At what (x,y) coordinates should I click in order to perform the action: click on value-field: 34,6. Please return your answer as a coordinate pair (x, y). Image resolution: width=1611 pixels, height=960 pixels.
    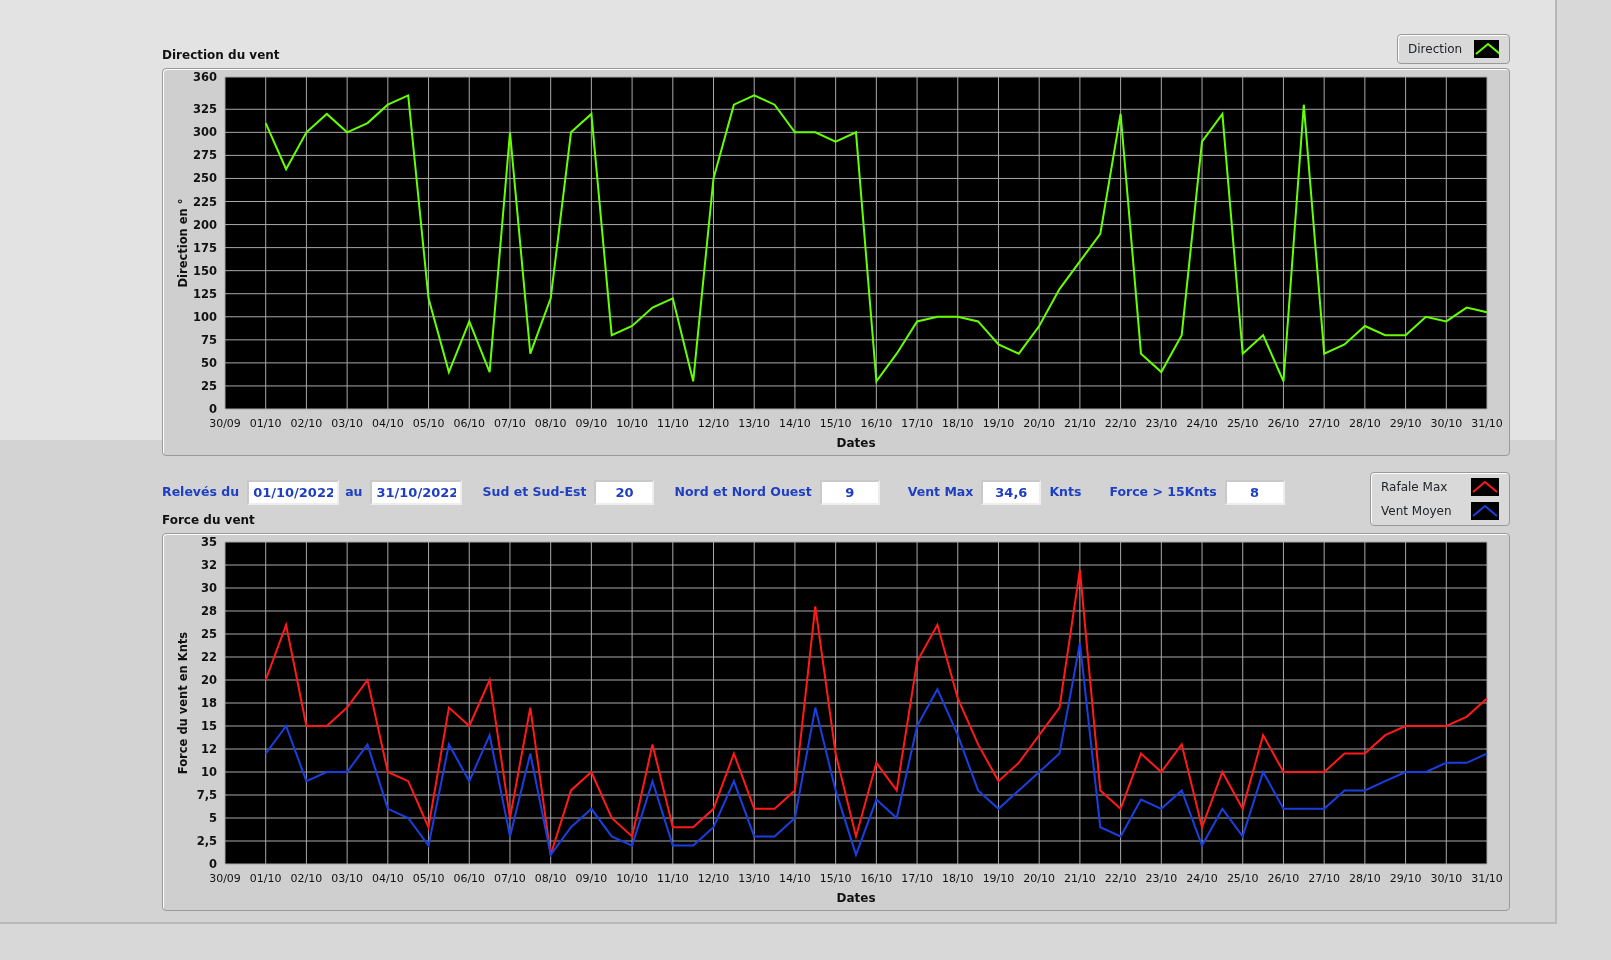
    Looking at the image, I should click on (1011, 492).